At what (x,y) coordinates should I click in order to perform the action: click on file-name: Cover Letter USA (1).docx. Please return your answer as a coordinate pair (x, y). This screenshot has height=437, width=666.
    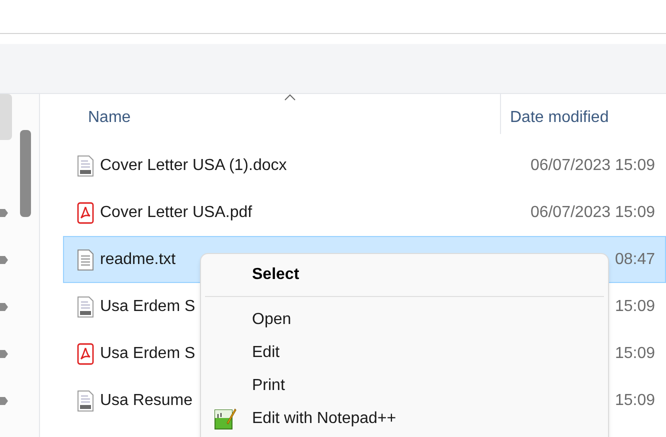
    Looking at the image, I should click on (193, 166).